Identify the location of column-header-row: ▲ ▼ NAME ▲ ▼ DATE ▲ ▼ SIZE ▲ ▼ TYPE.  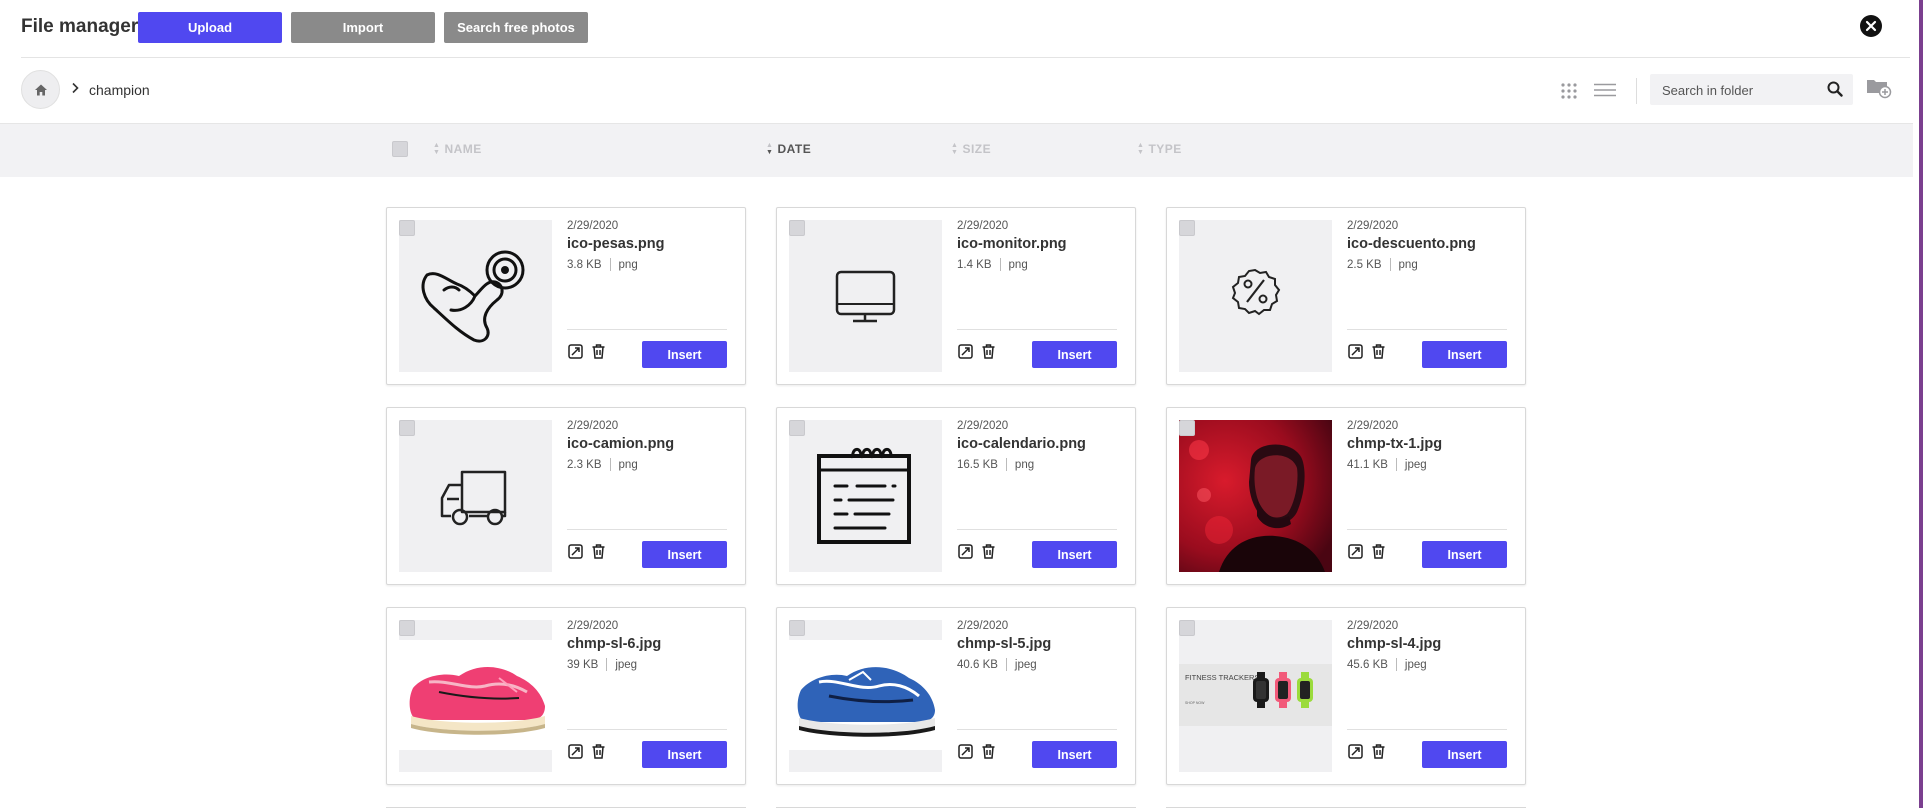
(956, 150).